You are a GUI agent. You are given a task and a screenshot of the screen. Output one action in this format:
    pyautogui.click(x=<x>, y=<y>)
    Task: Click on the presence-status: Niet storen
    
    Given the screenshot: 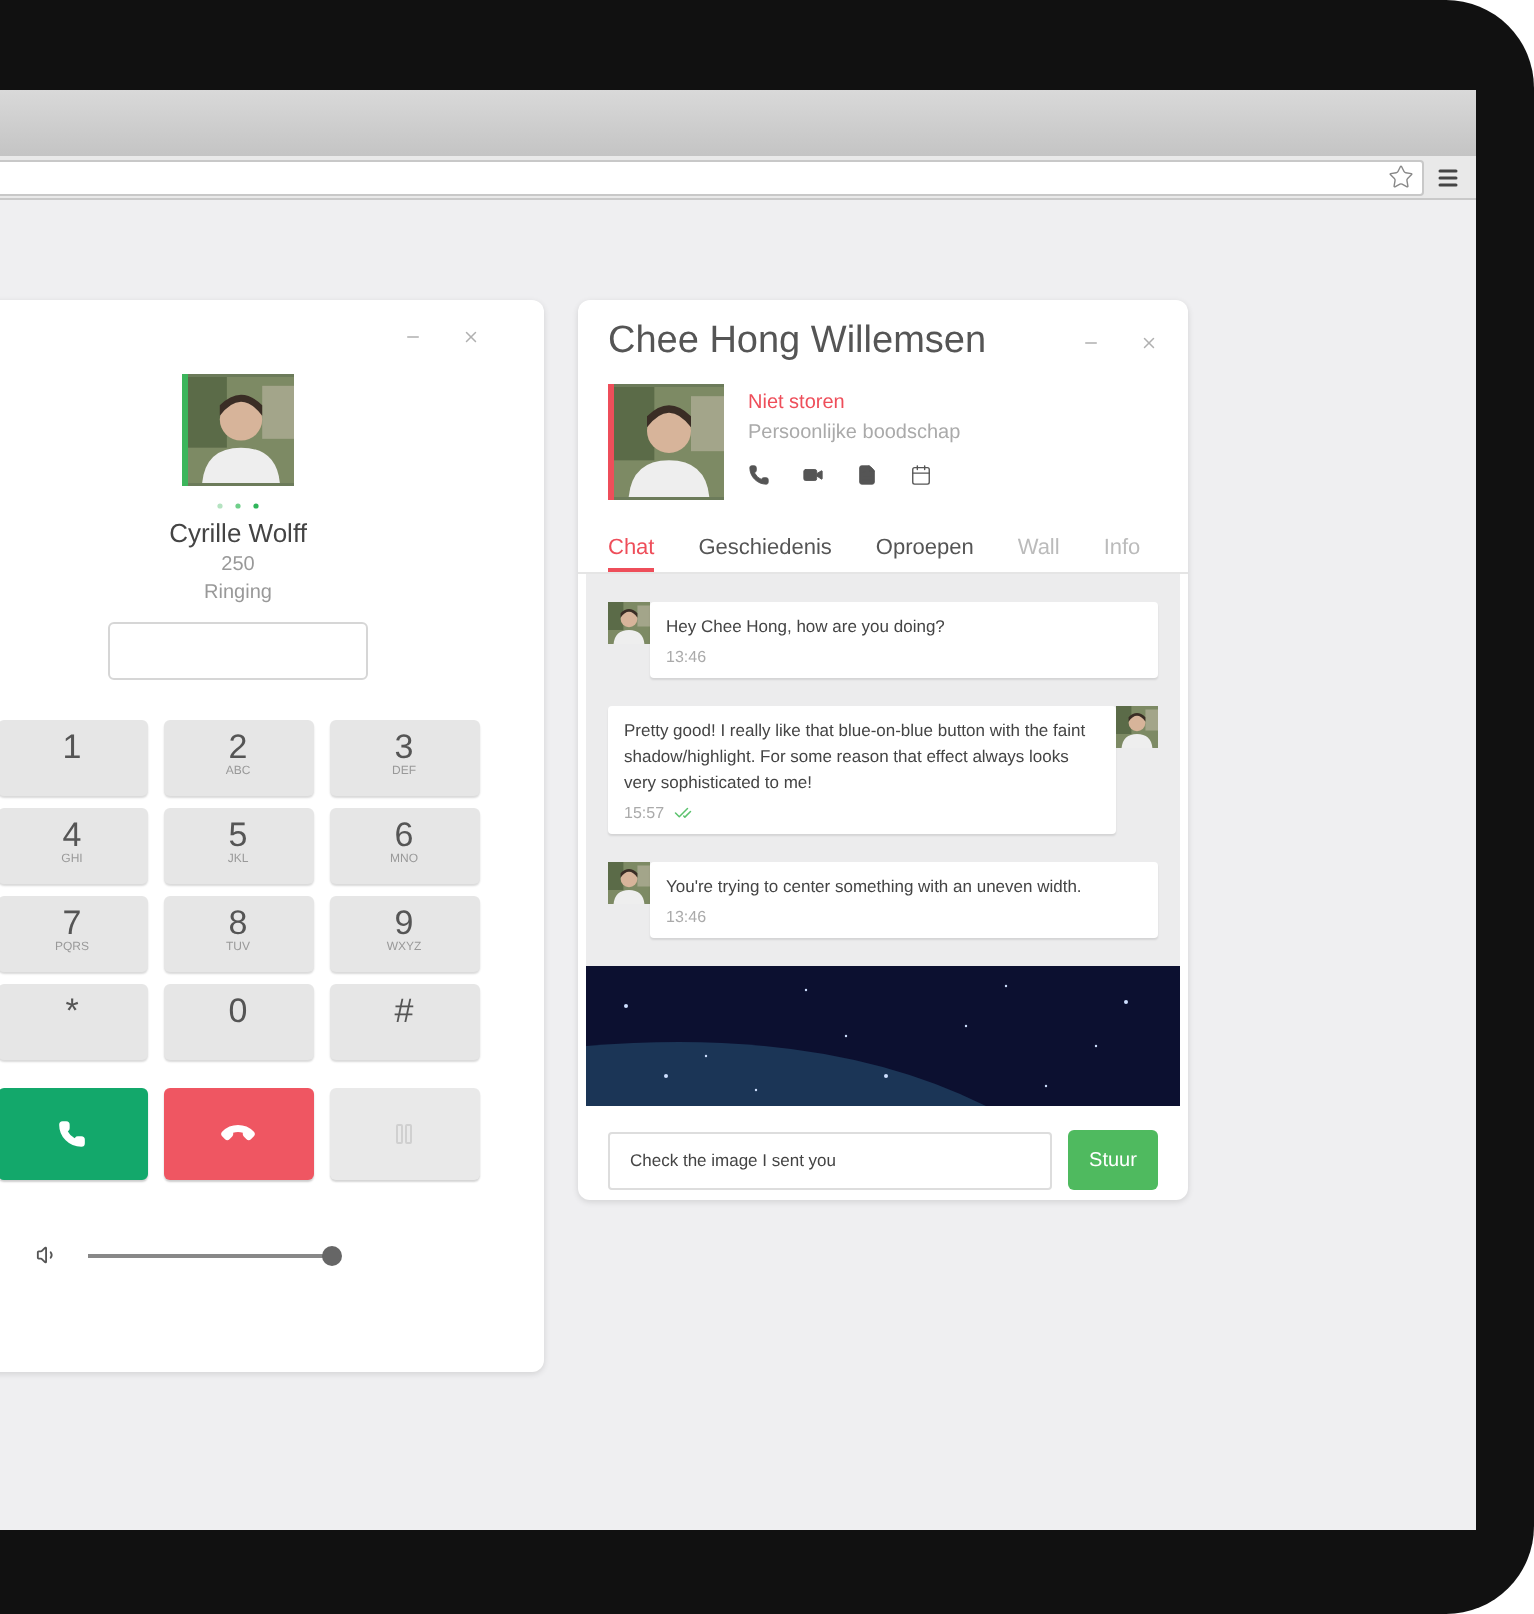 What is the action you would take?
    pyautogui.click(x=797, y=403)
    